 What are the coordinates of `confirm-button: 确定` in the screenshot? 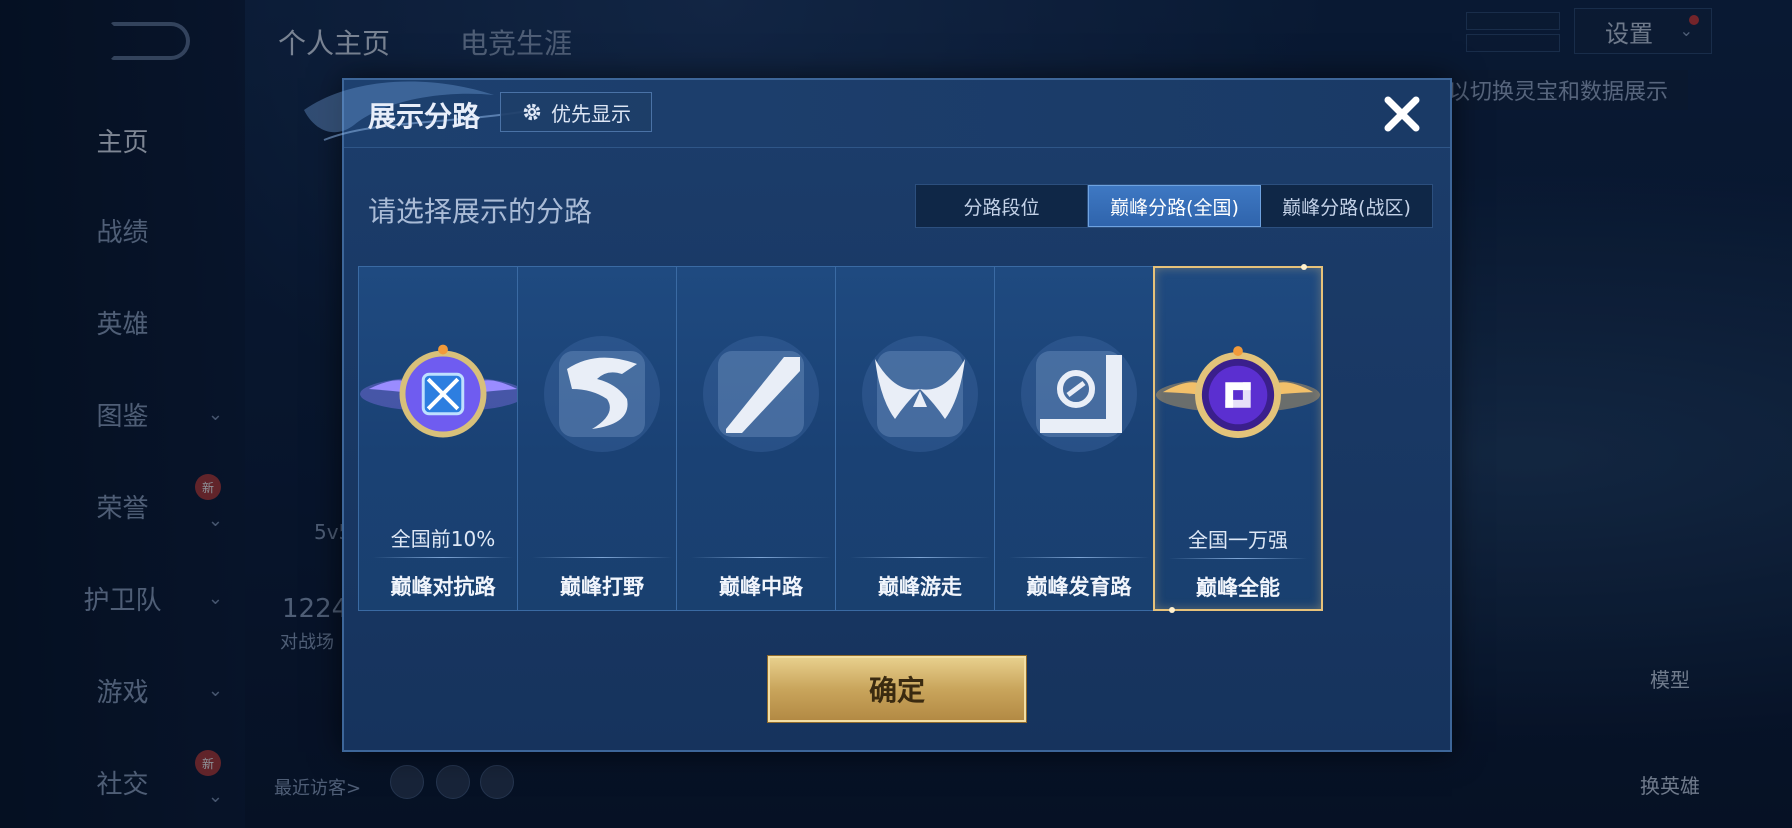 It's located at (897, 689).